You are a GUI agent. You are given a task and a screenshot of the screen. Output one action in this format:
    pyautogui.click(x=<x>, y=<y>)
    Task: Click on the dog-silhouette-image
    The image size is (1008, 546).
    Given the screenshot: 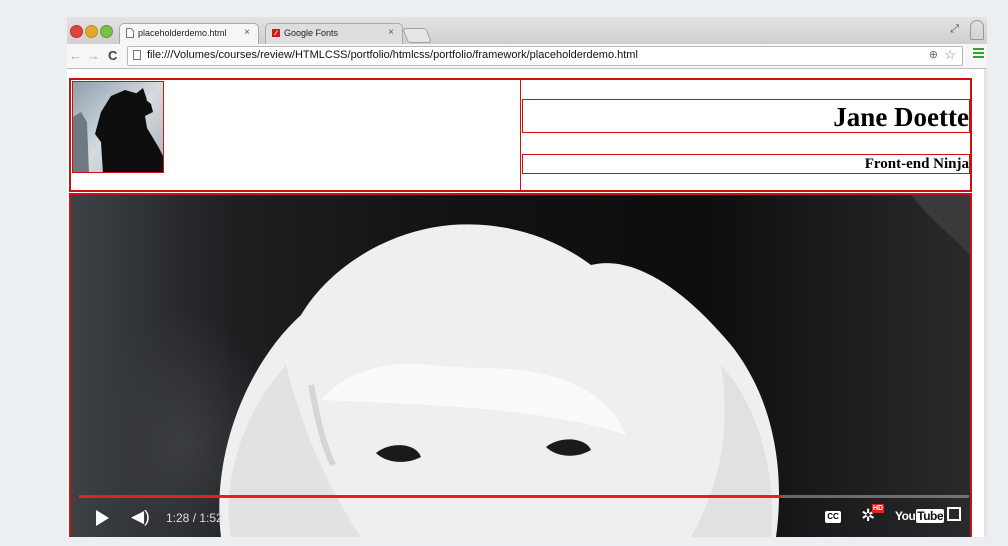 What is the action you would take?
    pyautogui.click(x=118, y=127)
    